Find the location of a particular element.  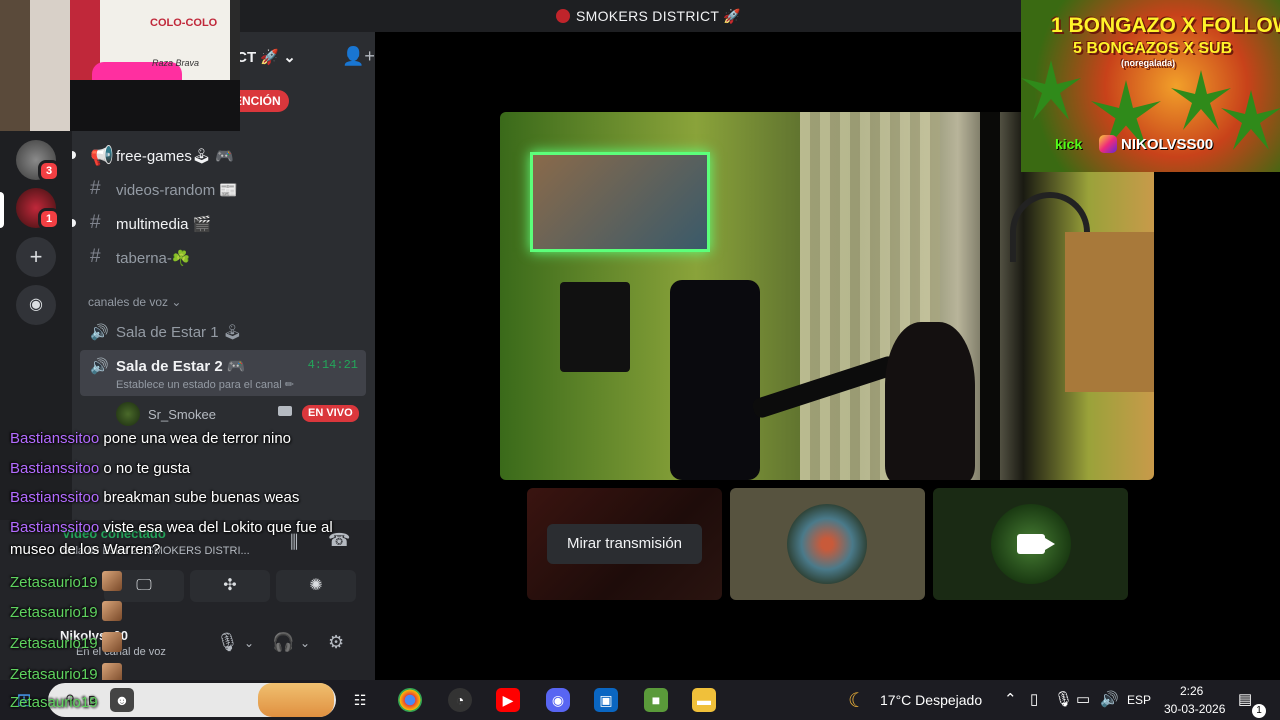

chat-message: Bastianssitoo breakman sube buenas weas is located at coordinates (154, 497).